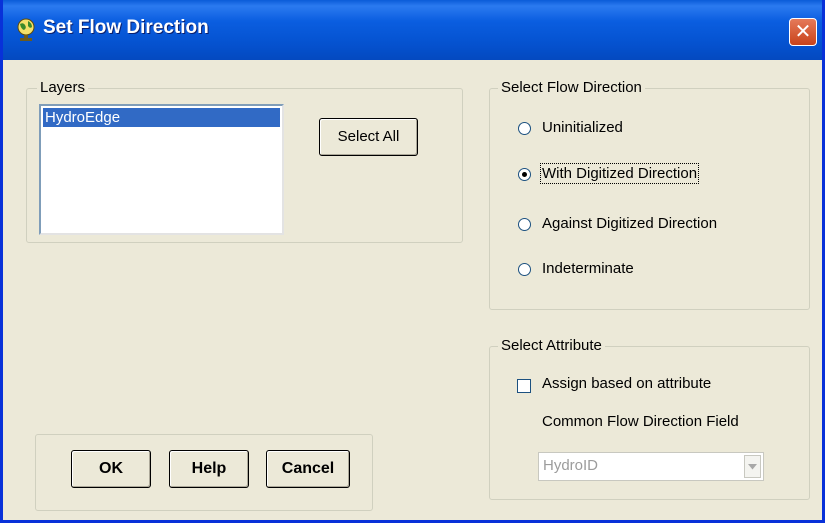  I want to click on window-title: Set Flow Direction, so click(126, 27).